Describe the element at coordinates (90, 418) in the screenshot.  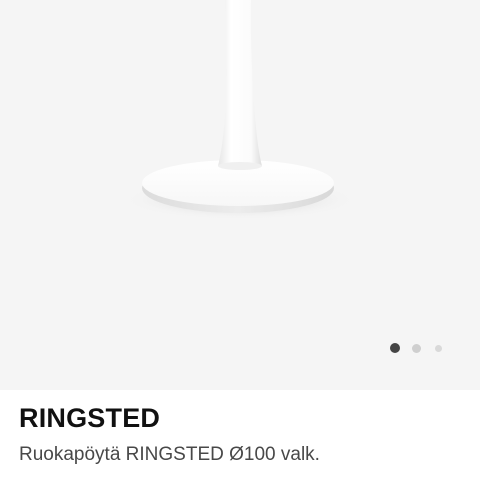
I see `product-name: RINGSTED` at that location.